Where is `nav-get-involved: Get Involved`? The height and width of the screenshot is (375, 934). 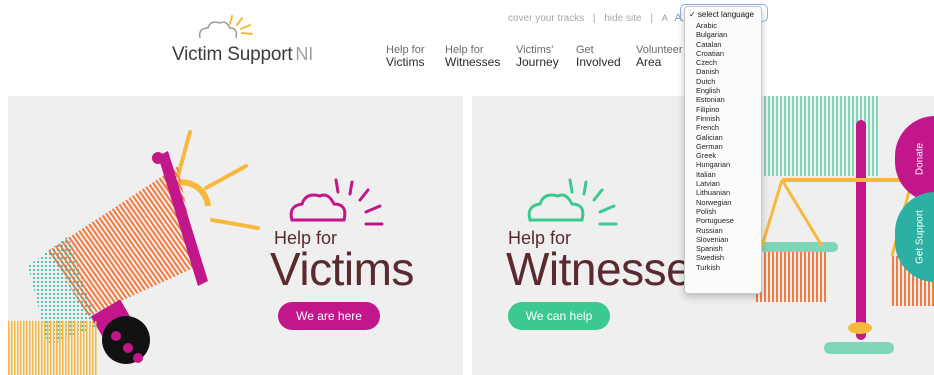
nav-get-involved: Get Involved is located at coordinates (598, 56).